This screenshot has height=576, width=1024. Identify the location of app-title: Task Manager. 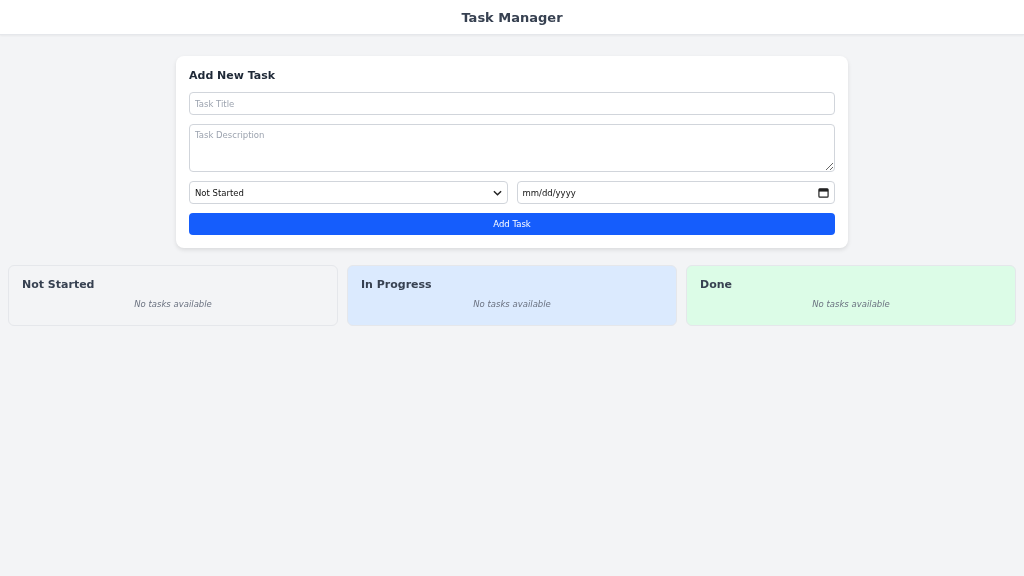
(512, 17).